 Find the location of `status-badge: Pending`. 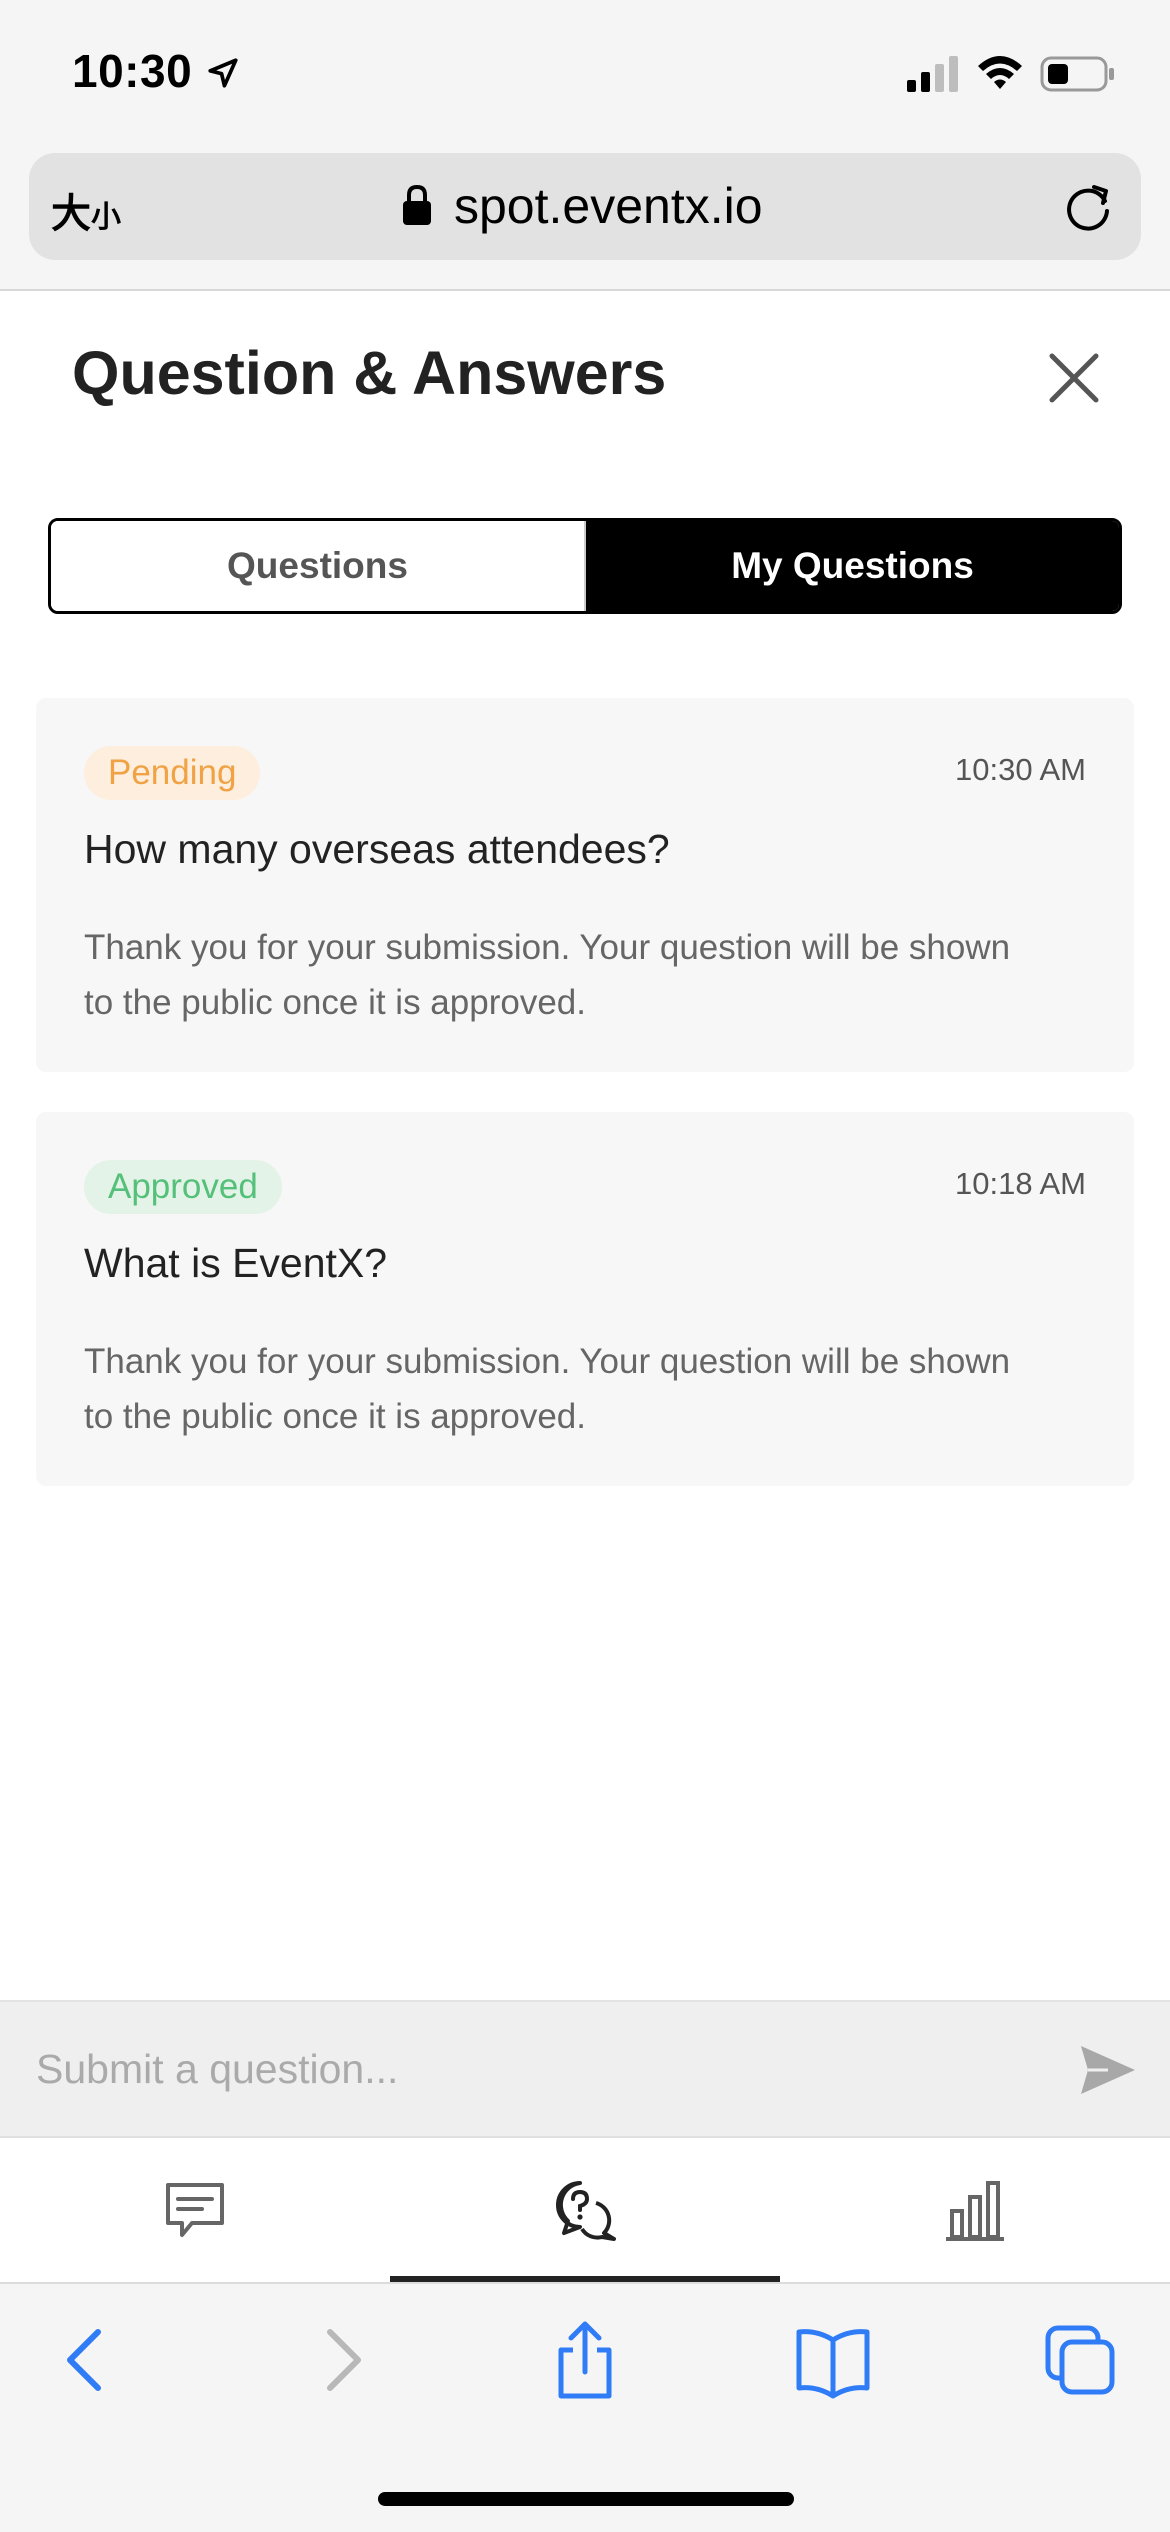

status-badge: Pending is located at coordinates (172, 773).